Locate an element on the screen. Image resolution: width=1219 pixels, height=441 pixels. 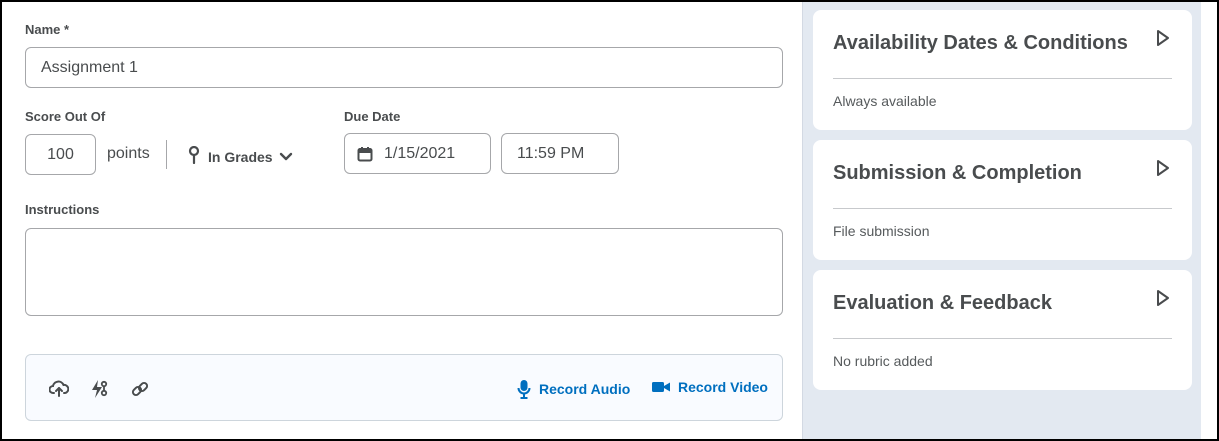
score-input: 100 is located at coordinates (60, 154).